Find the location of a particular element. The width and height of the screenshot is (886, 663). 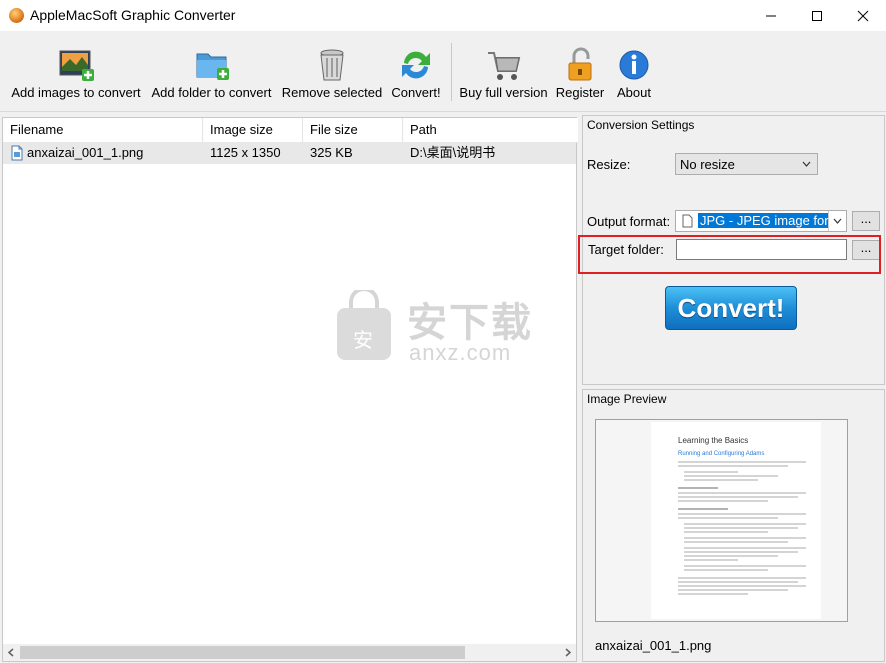

output-format-dropdown-button is located at coordinates (837, 221).